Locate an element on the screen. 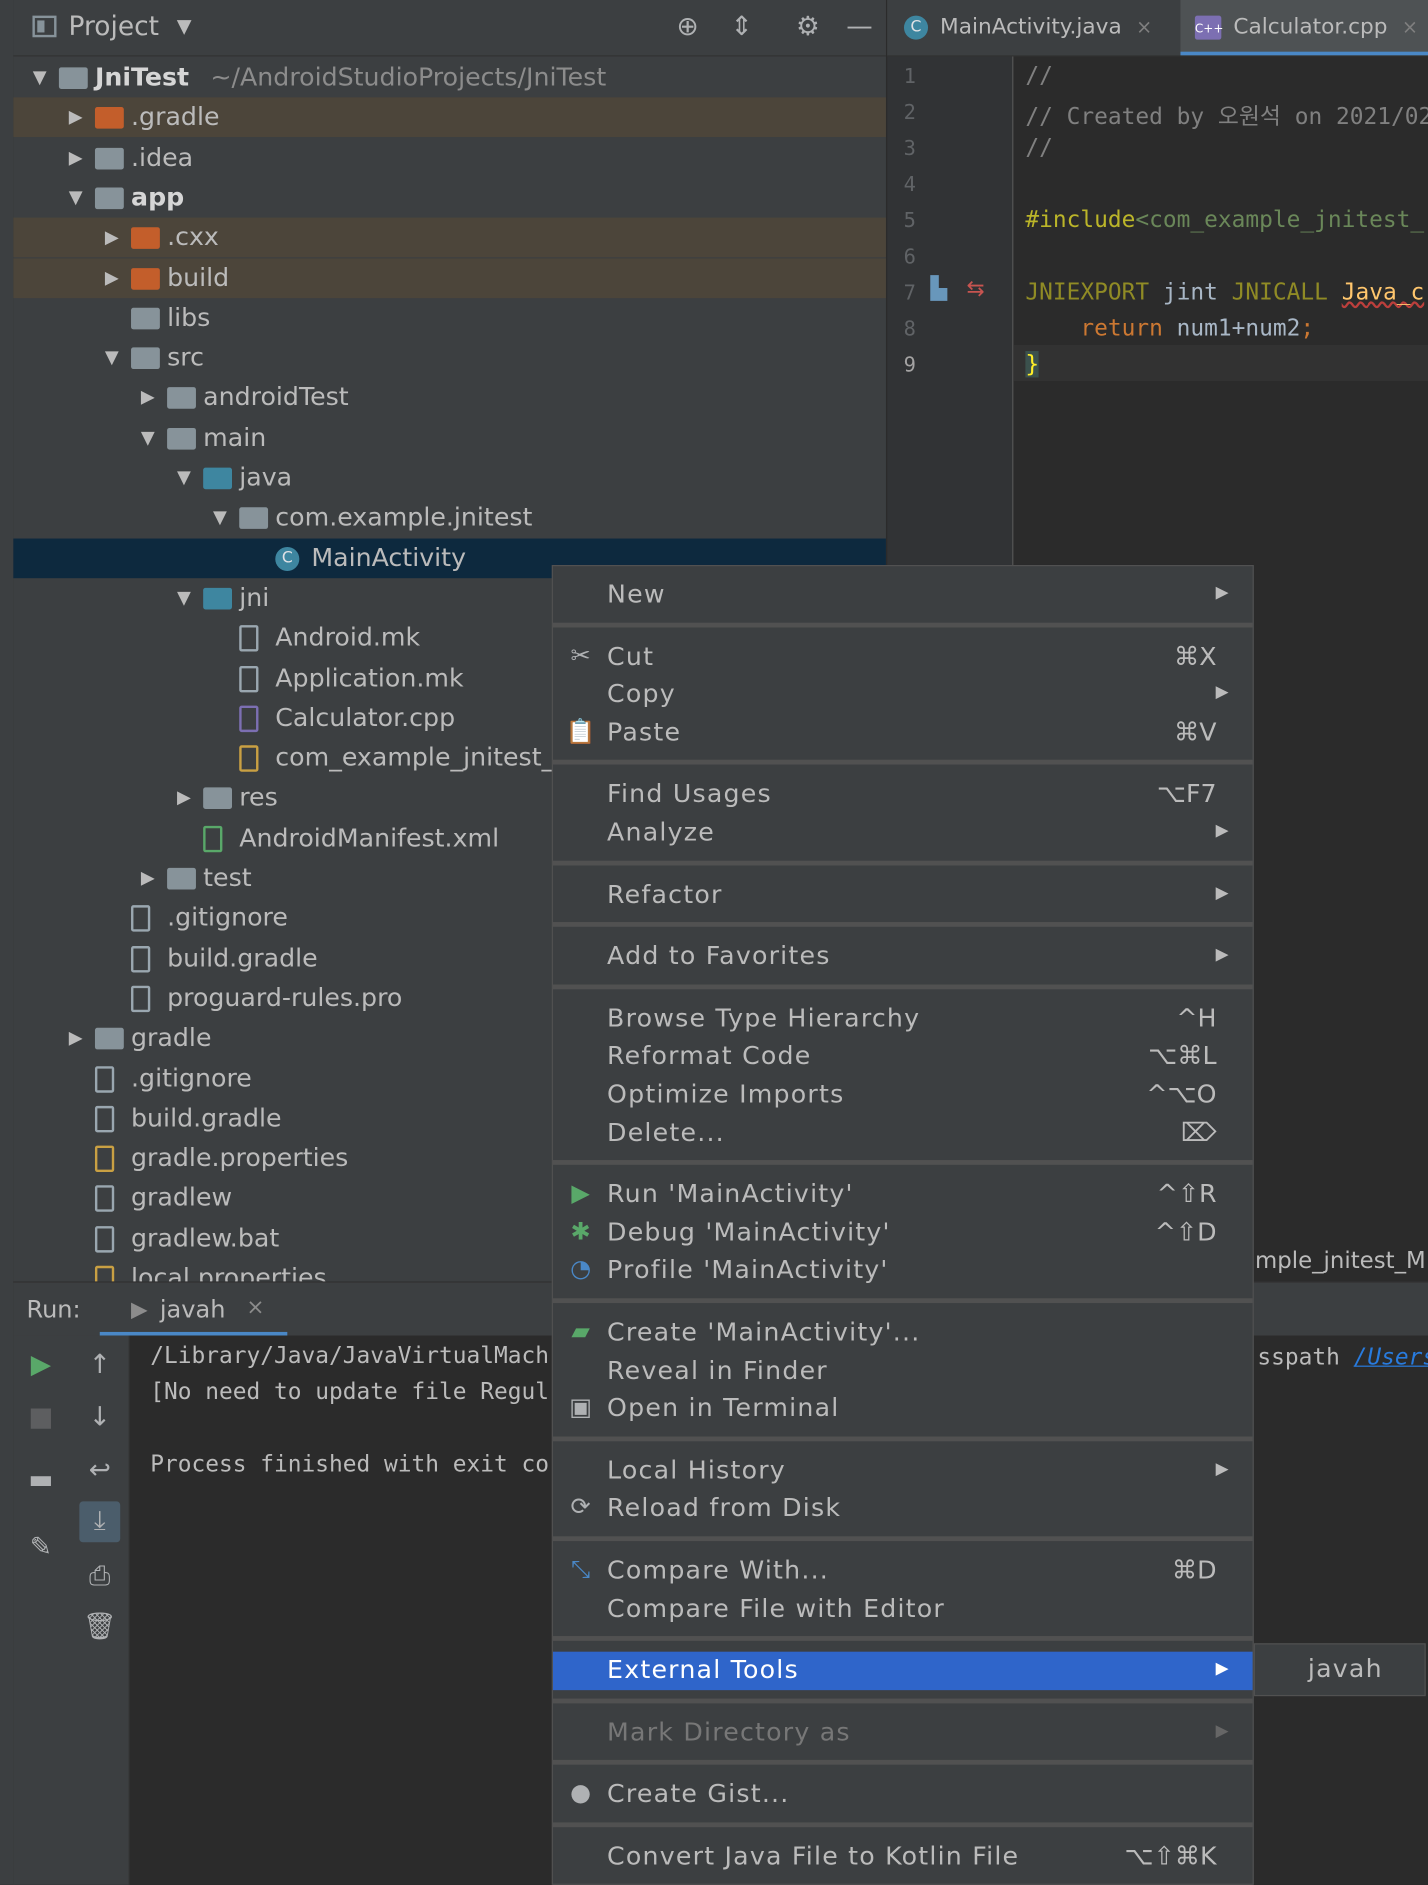 The image size is (1428, 1885). menu-item-compare-file-with-editor: Compare File with Editor is located at coordinates (903, 1609).